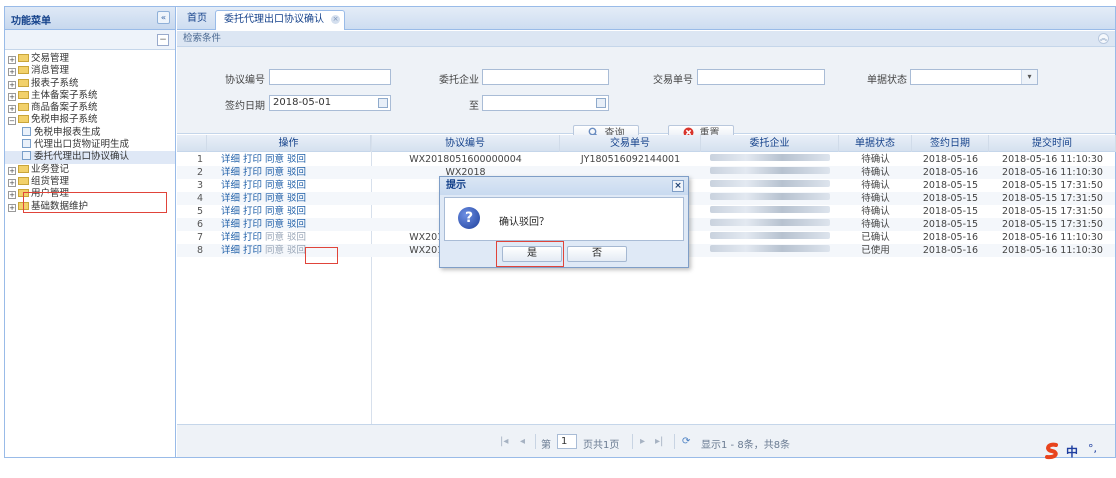 Image resolution: width=1116 pixels, height=478 pixels. What do you see at coordinates (465, 143) in the screenshot?
I see `col-header-agreement-no: 协议编号` at bounding box center [465, 143].